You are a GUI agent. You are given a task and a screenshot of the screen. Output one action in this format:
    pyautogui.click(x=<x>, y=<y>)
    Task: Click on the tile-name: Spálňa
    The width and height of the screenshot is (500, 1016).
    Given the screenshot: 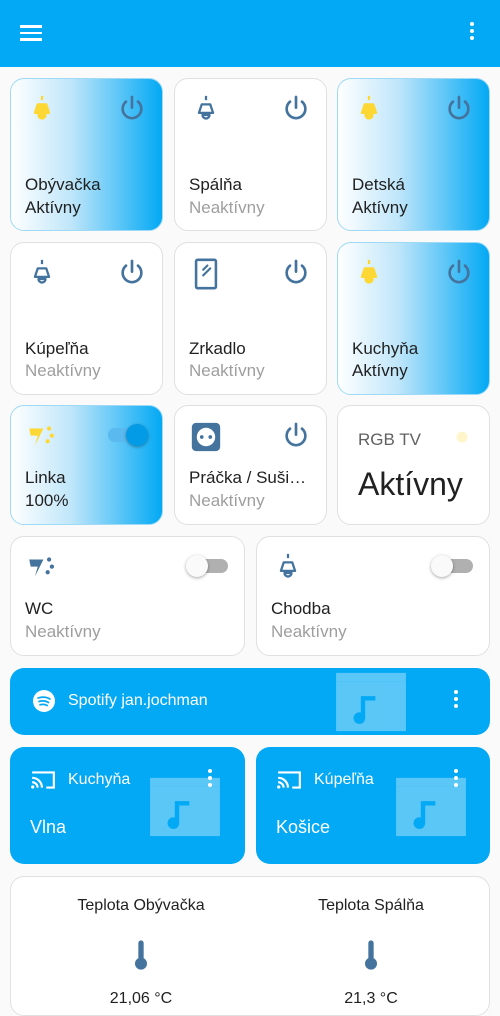 What is the action you would take?
    pyautogui.click(x=215, y=184)
    